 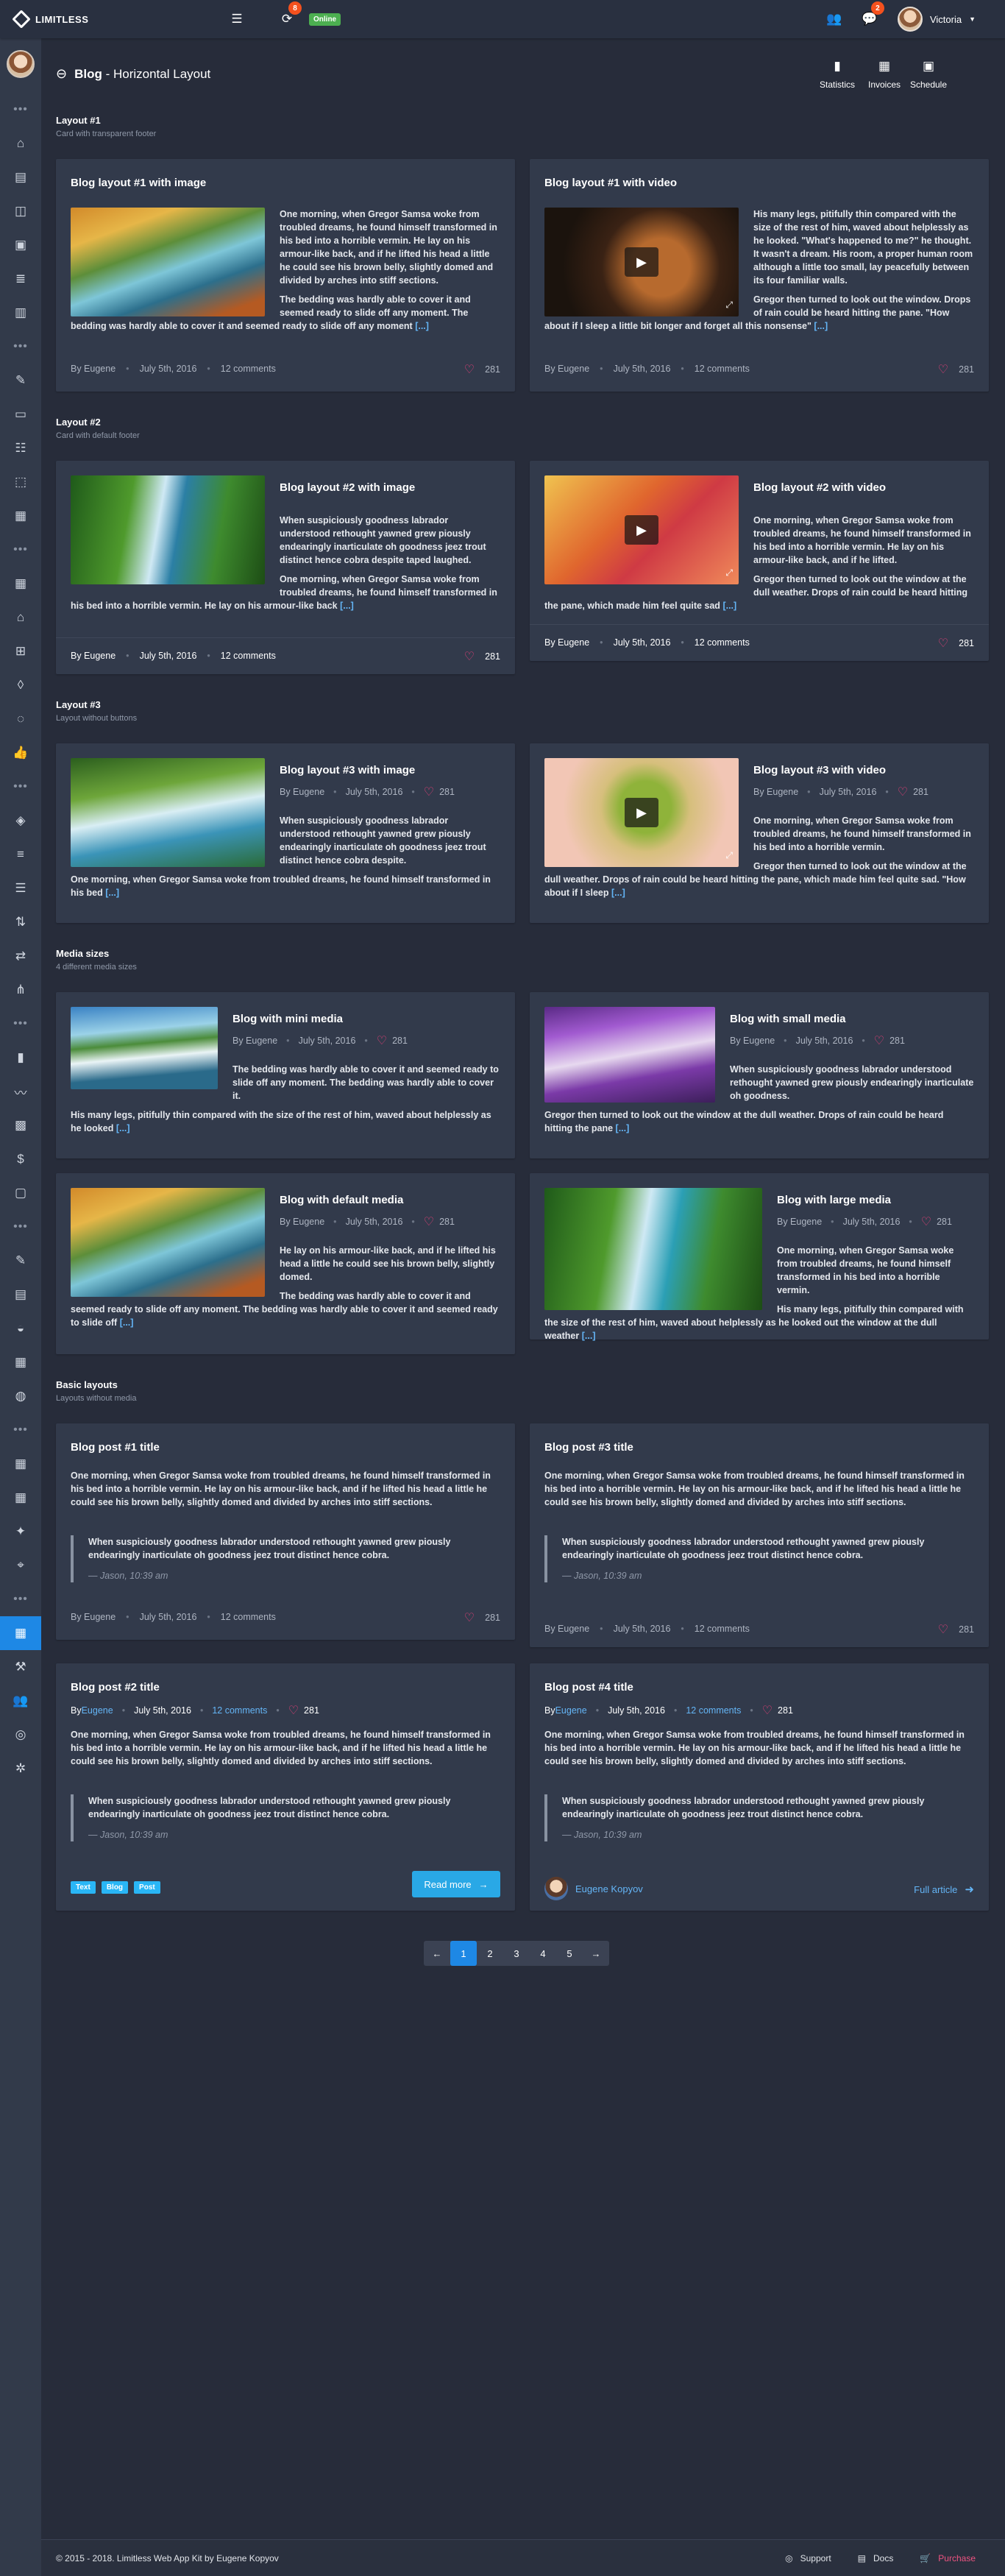 What do you see at coordinates (593, 1888) in the screenshot?
I see `author-block: Eugene Kopyov` at bounding box center [593, 1888].